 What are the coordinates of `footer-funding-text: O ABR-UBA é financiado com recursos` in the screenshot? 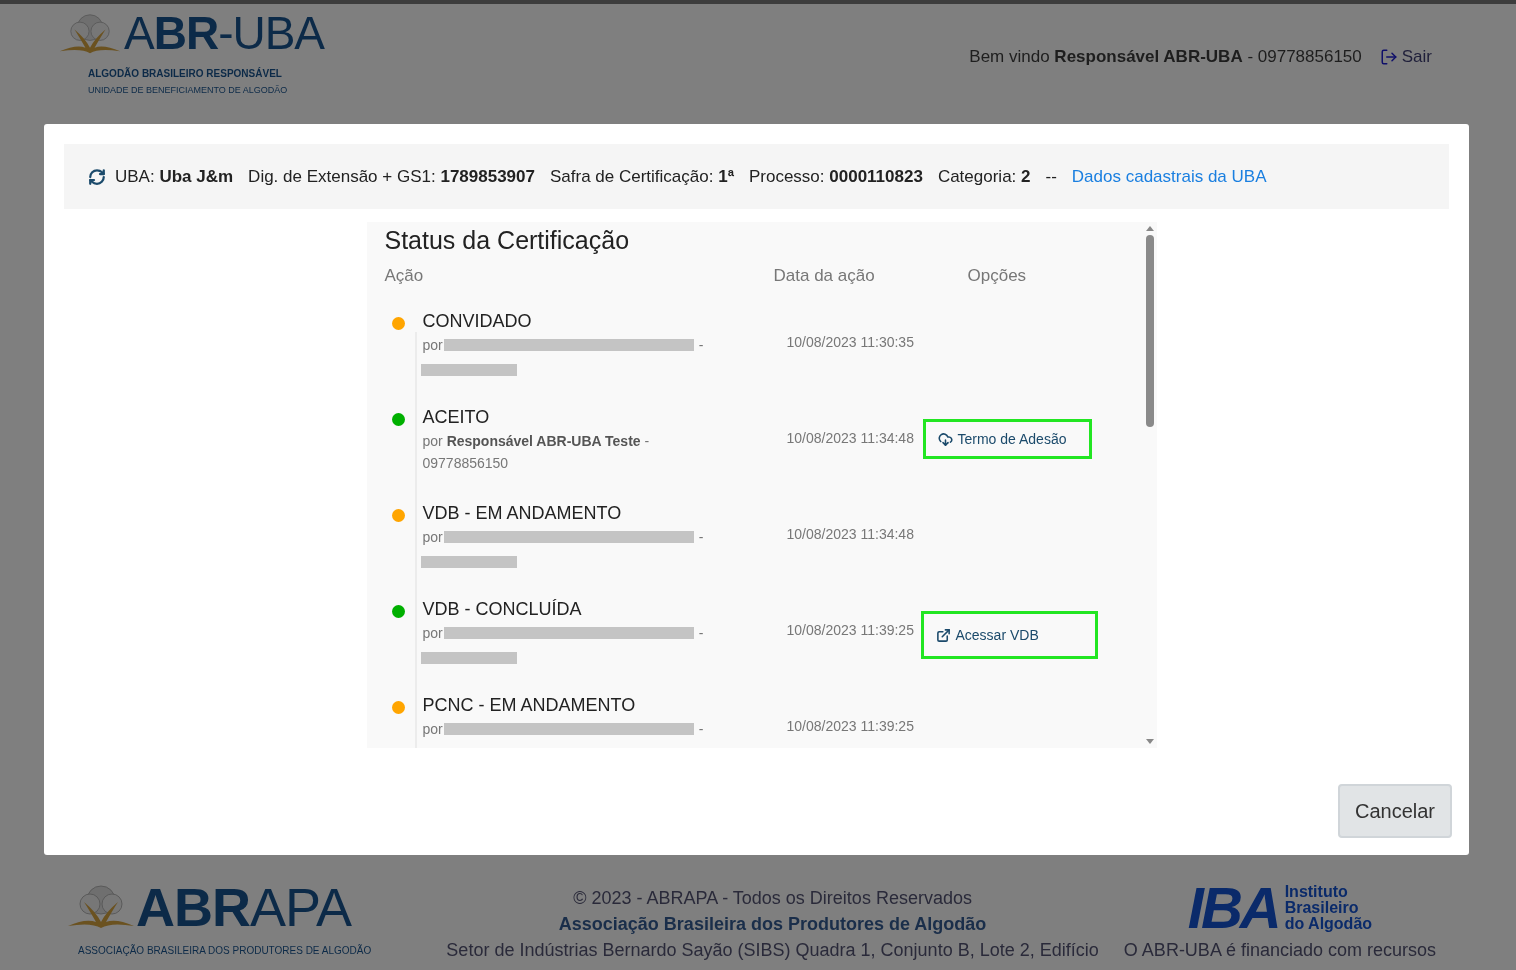 It's located at (1279, 950).